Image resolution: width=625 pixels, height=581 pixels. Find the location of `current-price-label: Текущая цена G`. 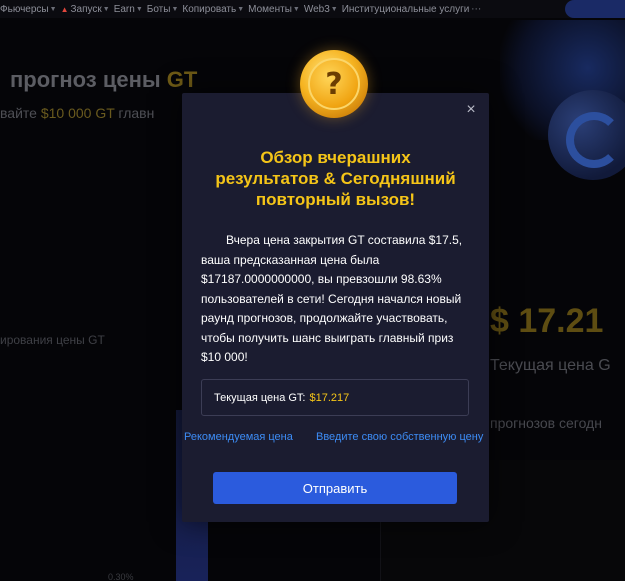

current-price-label: Текущая цена G is located at coordinates (550, 365).